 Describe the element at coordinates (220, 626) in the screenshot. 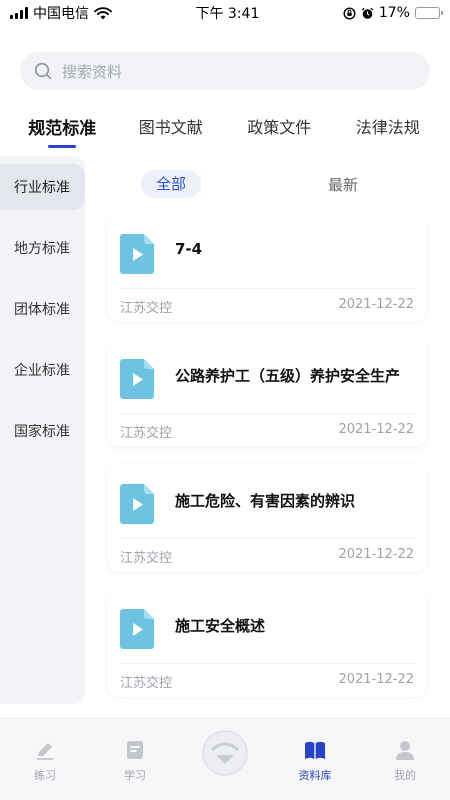

I see `item-title: 施工安全概述` at that location.